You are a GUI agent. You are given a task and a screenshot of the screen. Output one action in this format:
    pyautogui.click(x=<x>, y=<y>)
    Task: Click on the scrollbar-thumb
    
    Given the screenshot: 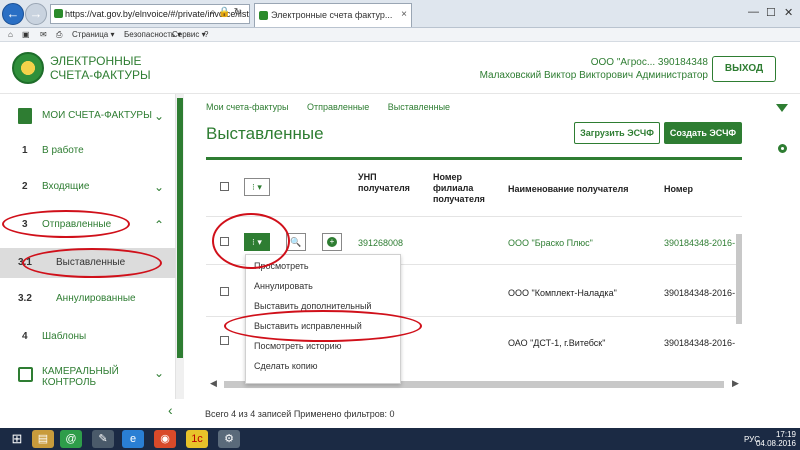 What is the action you would take?
    pyautogui.click(x=180, y=228)
    